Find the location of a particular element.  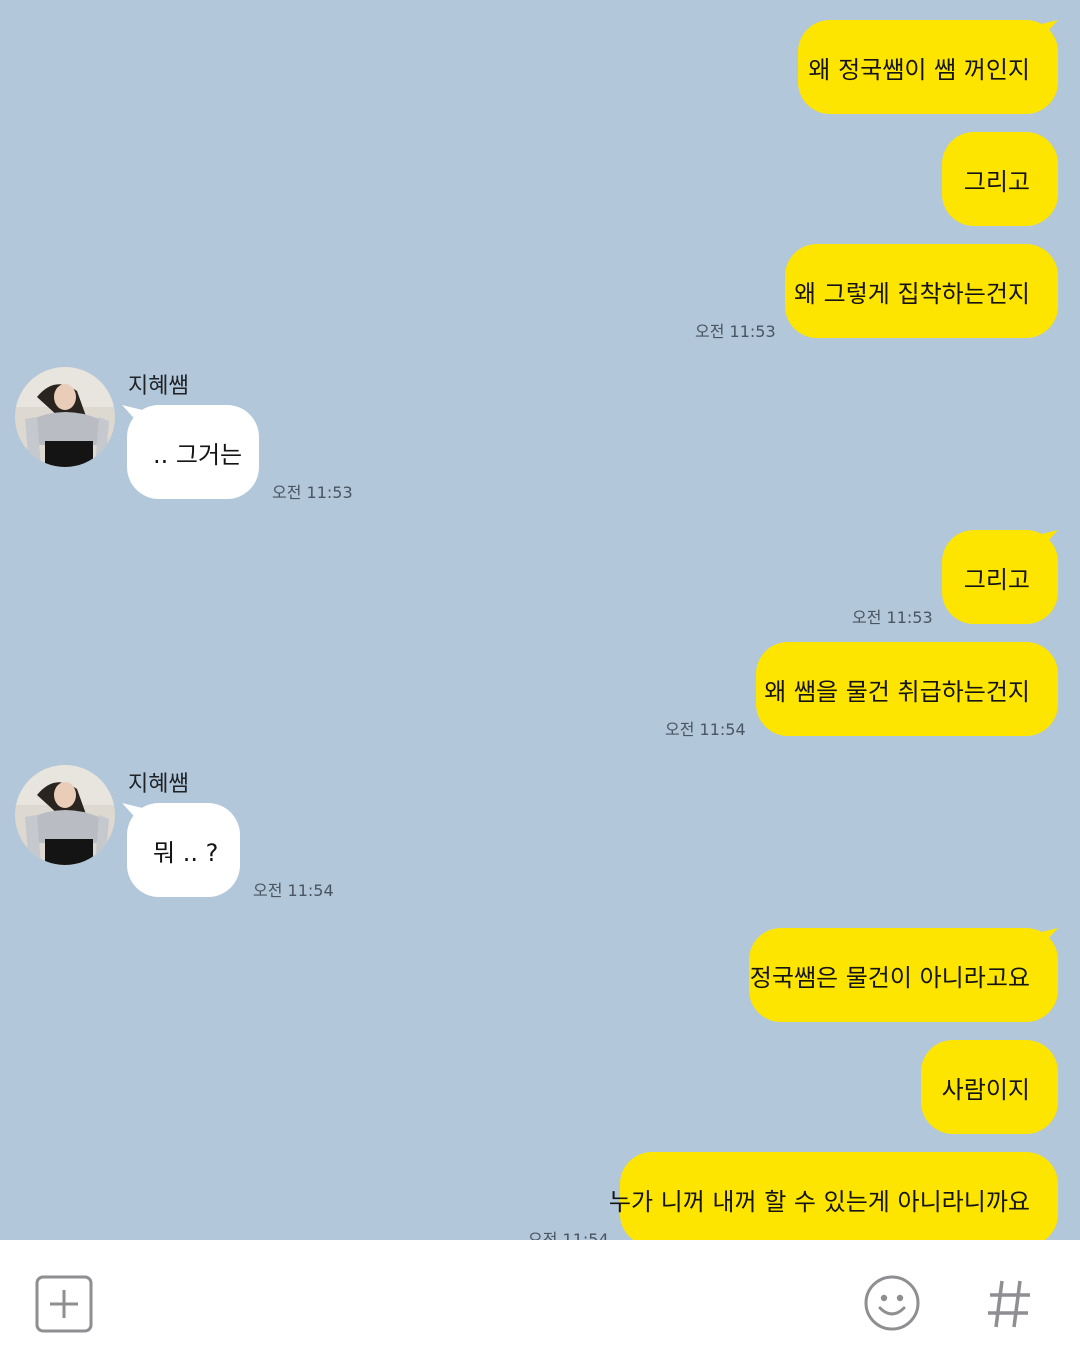

message-input-bar is located at coordinates (540, 1303).